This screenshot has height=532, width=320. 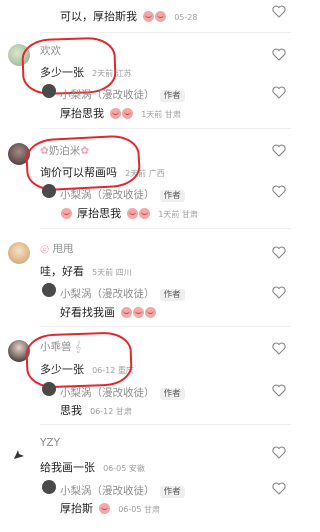 I want to click on reply-body: 厚抬斯 06-05 甘肃, so click(x=110, y=506).